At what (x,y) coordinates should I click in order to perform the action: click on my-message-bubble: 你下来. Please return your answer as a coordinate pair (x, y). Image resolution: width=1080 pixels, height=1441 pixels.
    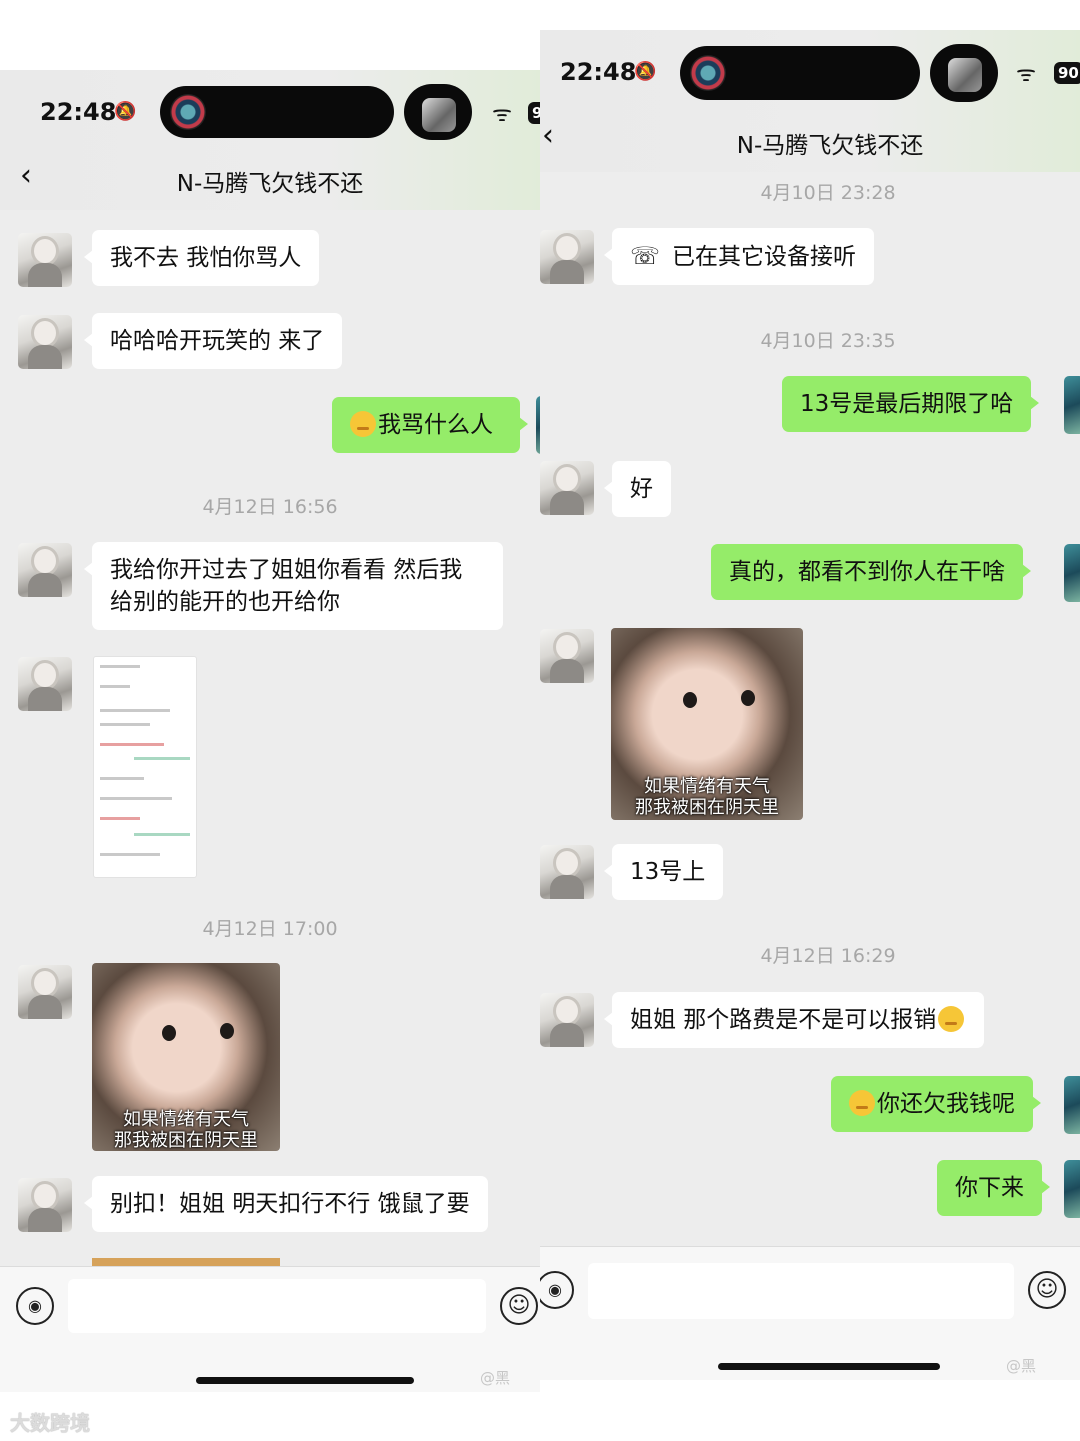
    Looking at the image, I should click on (993, 1188).